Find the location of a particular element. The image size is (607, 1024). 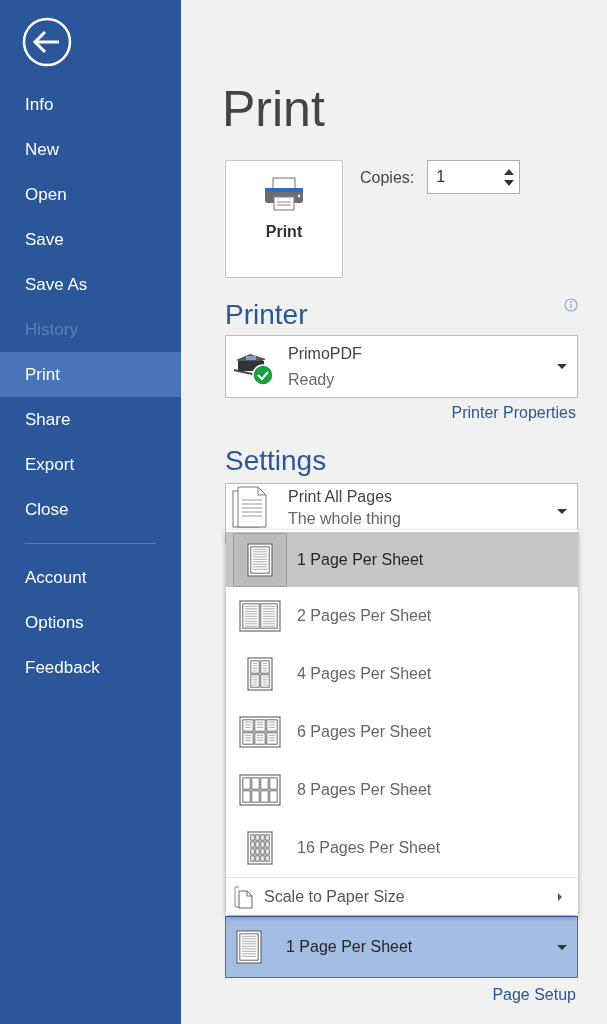

menu-item: 6 Pages Per Sheet is located at coordinates (402, 732).